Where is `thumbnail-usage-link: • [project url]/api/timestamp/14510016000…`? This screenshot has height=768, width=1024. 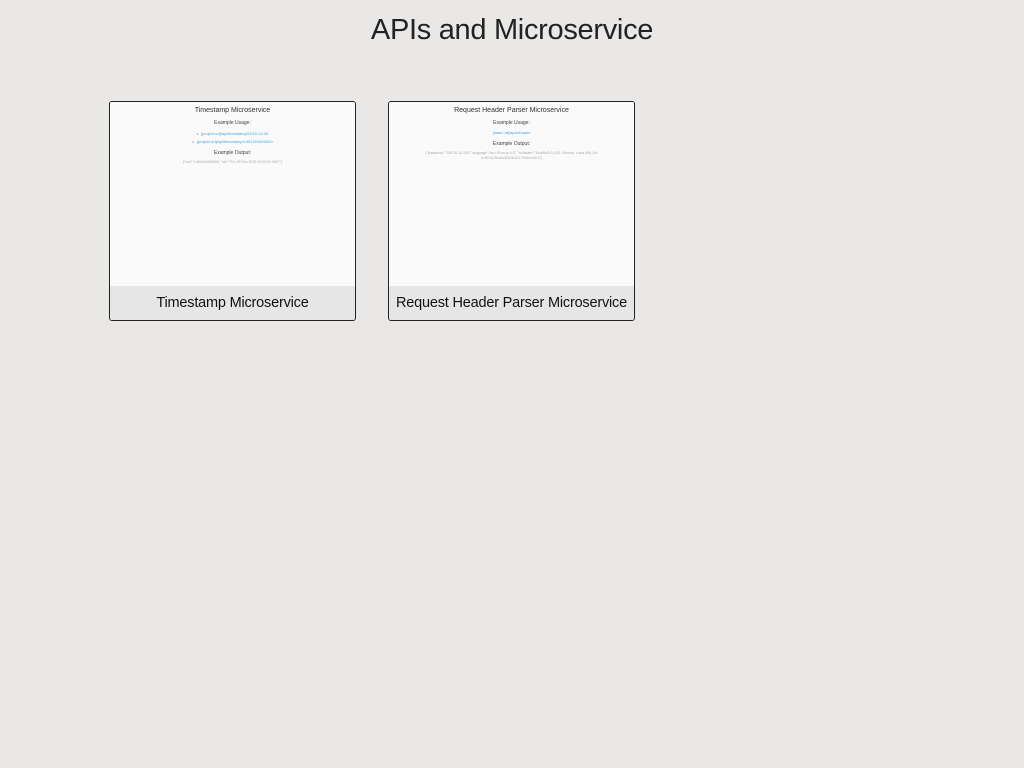 thumbnail-usage-link: • [project url]/api/timestamp/14510016000… is located at coordinates (232, 141).